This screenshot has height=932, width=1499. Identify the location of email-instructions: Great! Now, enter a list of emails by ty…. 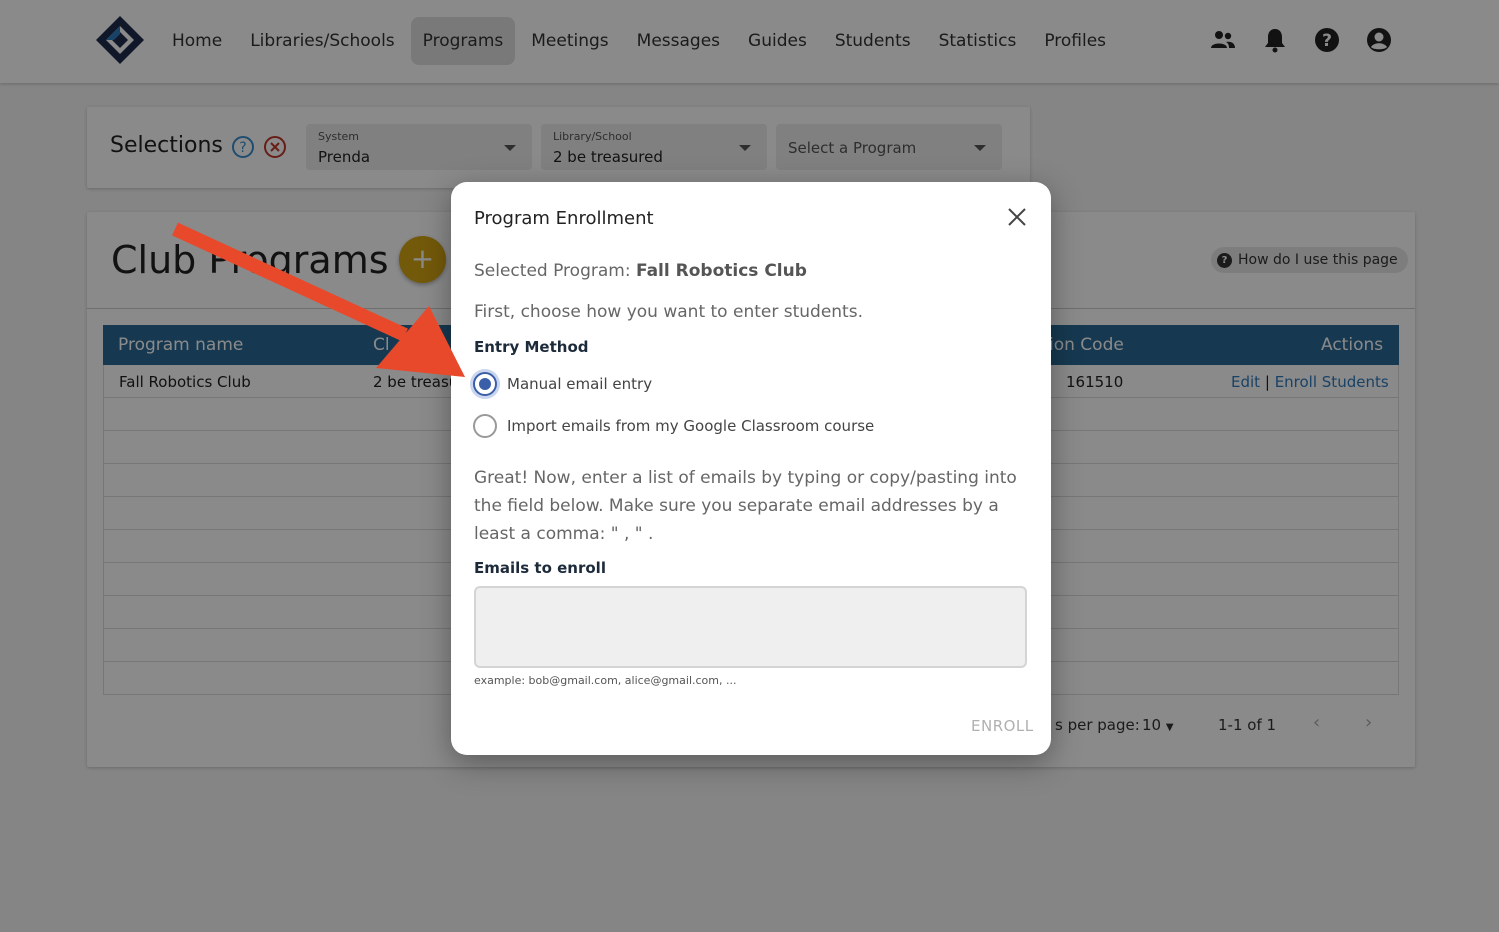
(745, 506).